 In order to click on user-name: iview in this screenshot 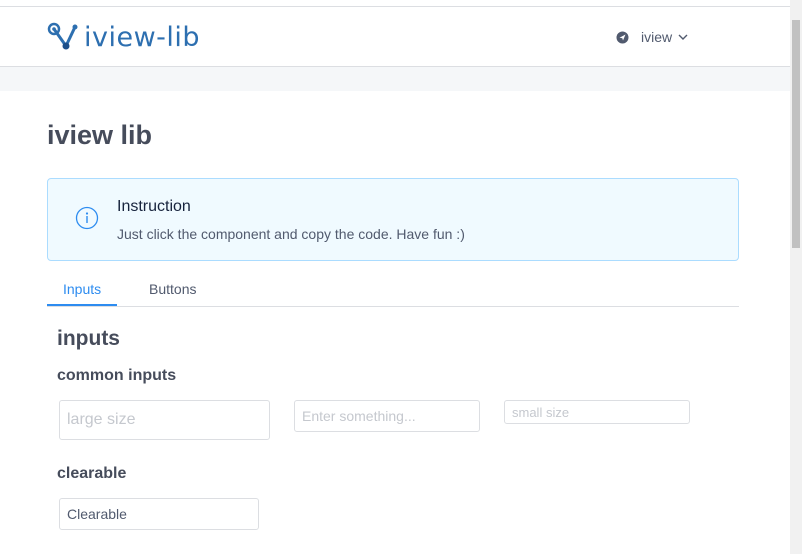, I will do `click(657, 37)`.